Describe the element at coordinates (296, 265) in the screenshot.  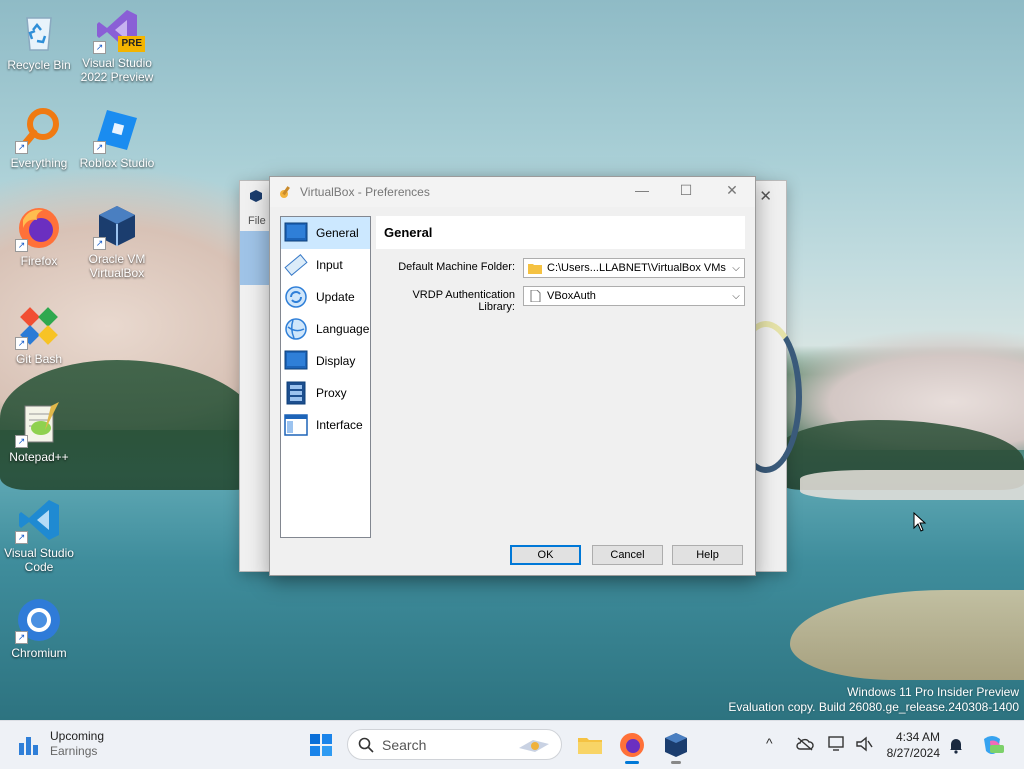
I see `input-icon` at that location.